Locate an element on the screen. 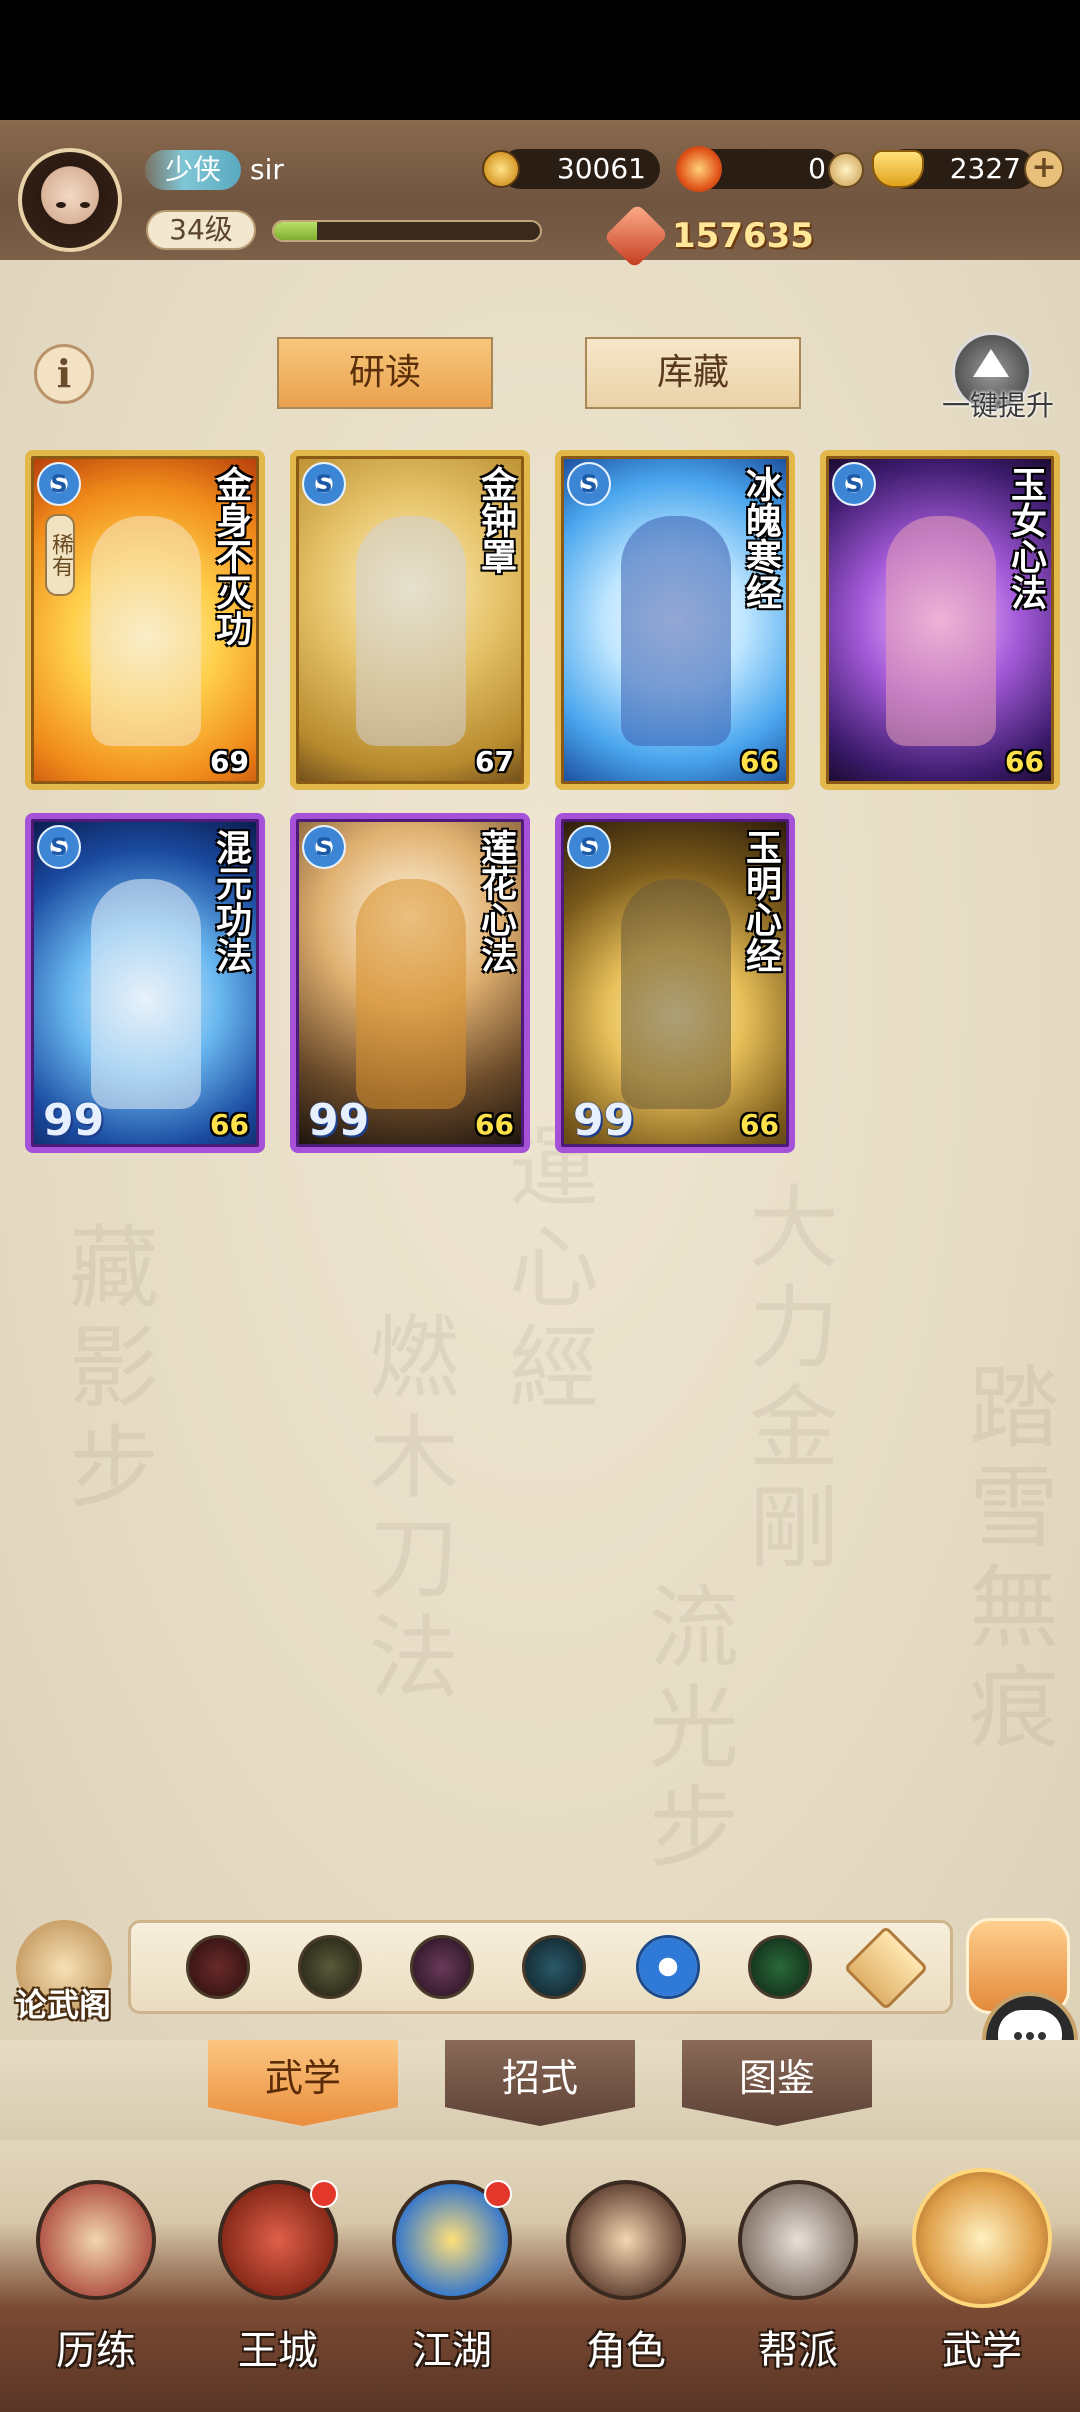 This screenshot has height=2412, width=1080. dagger-filter-icon is located at coordinates (330, 1967).